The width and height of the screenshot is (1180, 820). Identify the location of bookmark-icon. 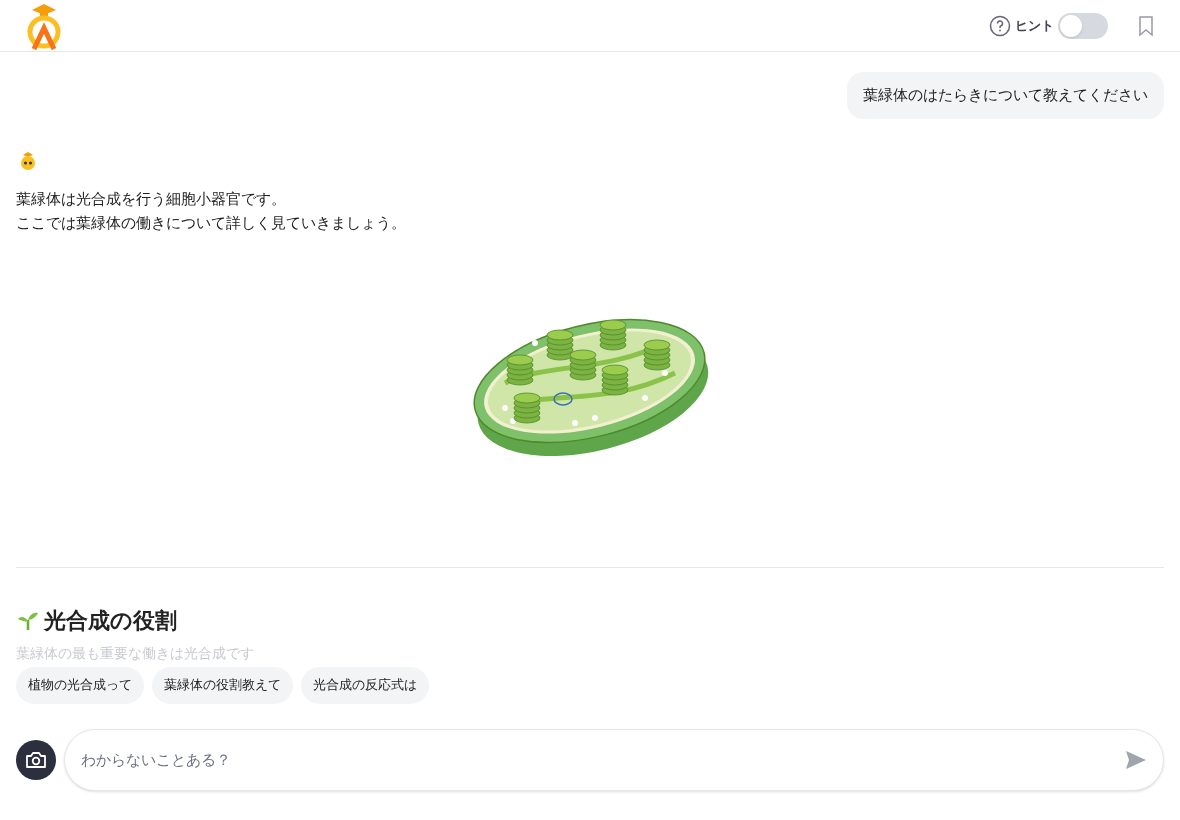
(1146, 25).